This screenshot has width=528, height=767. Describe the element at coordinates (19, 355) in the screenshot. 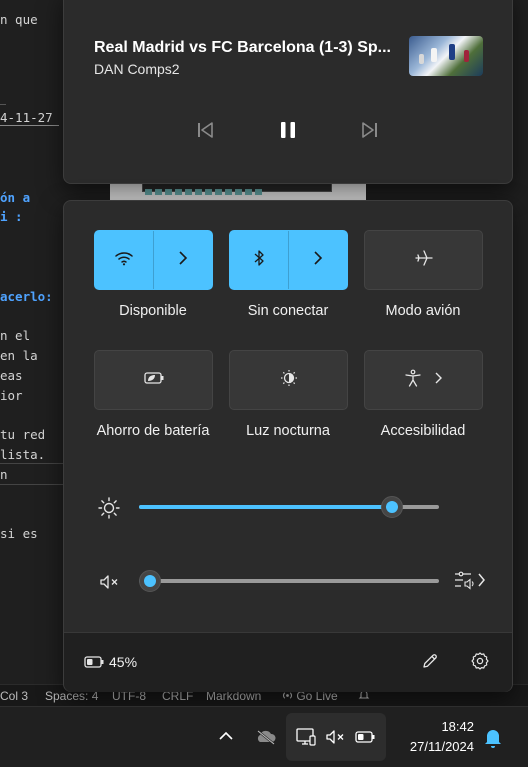

I see `editor-line: en la` at that location.